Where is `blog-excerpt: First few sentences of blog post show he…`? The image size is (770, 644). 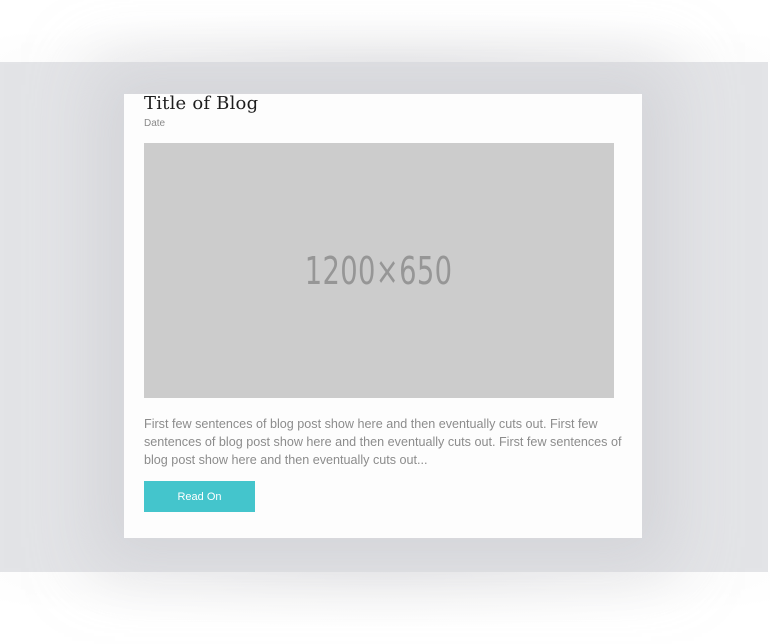
blog-excerpt: First few sentences of blog post show he… is located at coordinates (383, 442).